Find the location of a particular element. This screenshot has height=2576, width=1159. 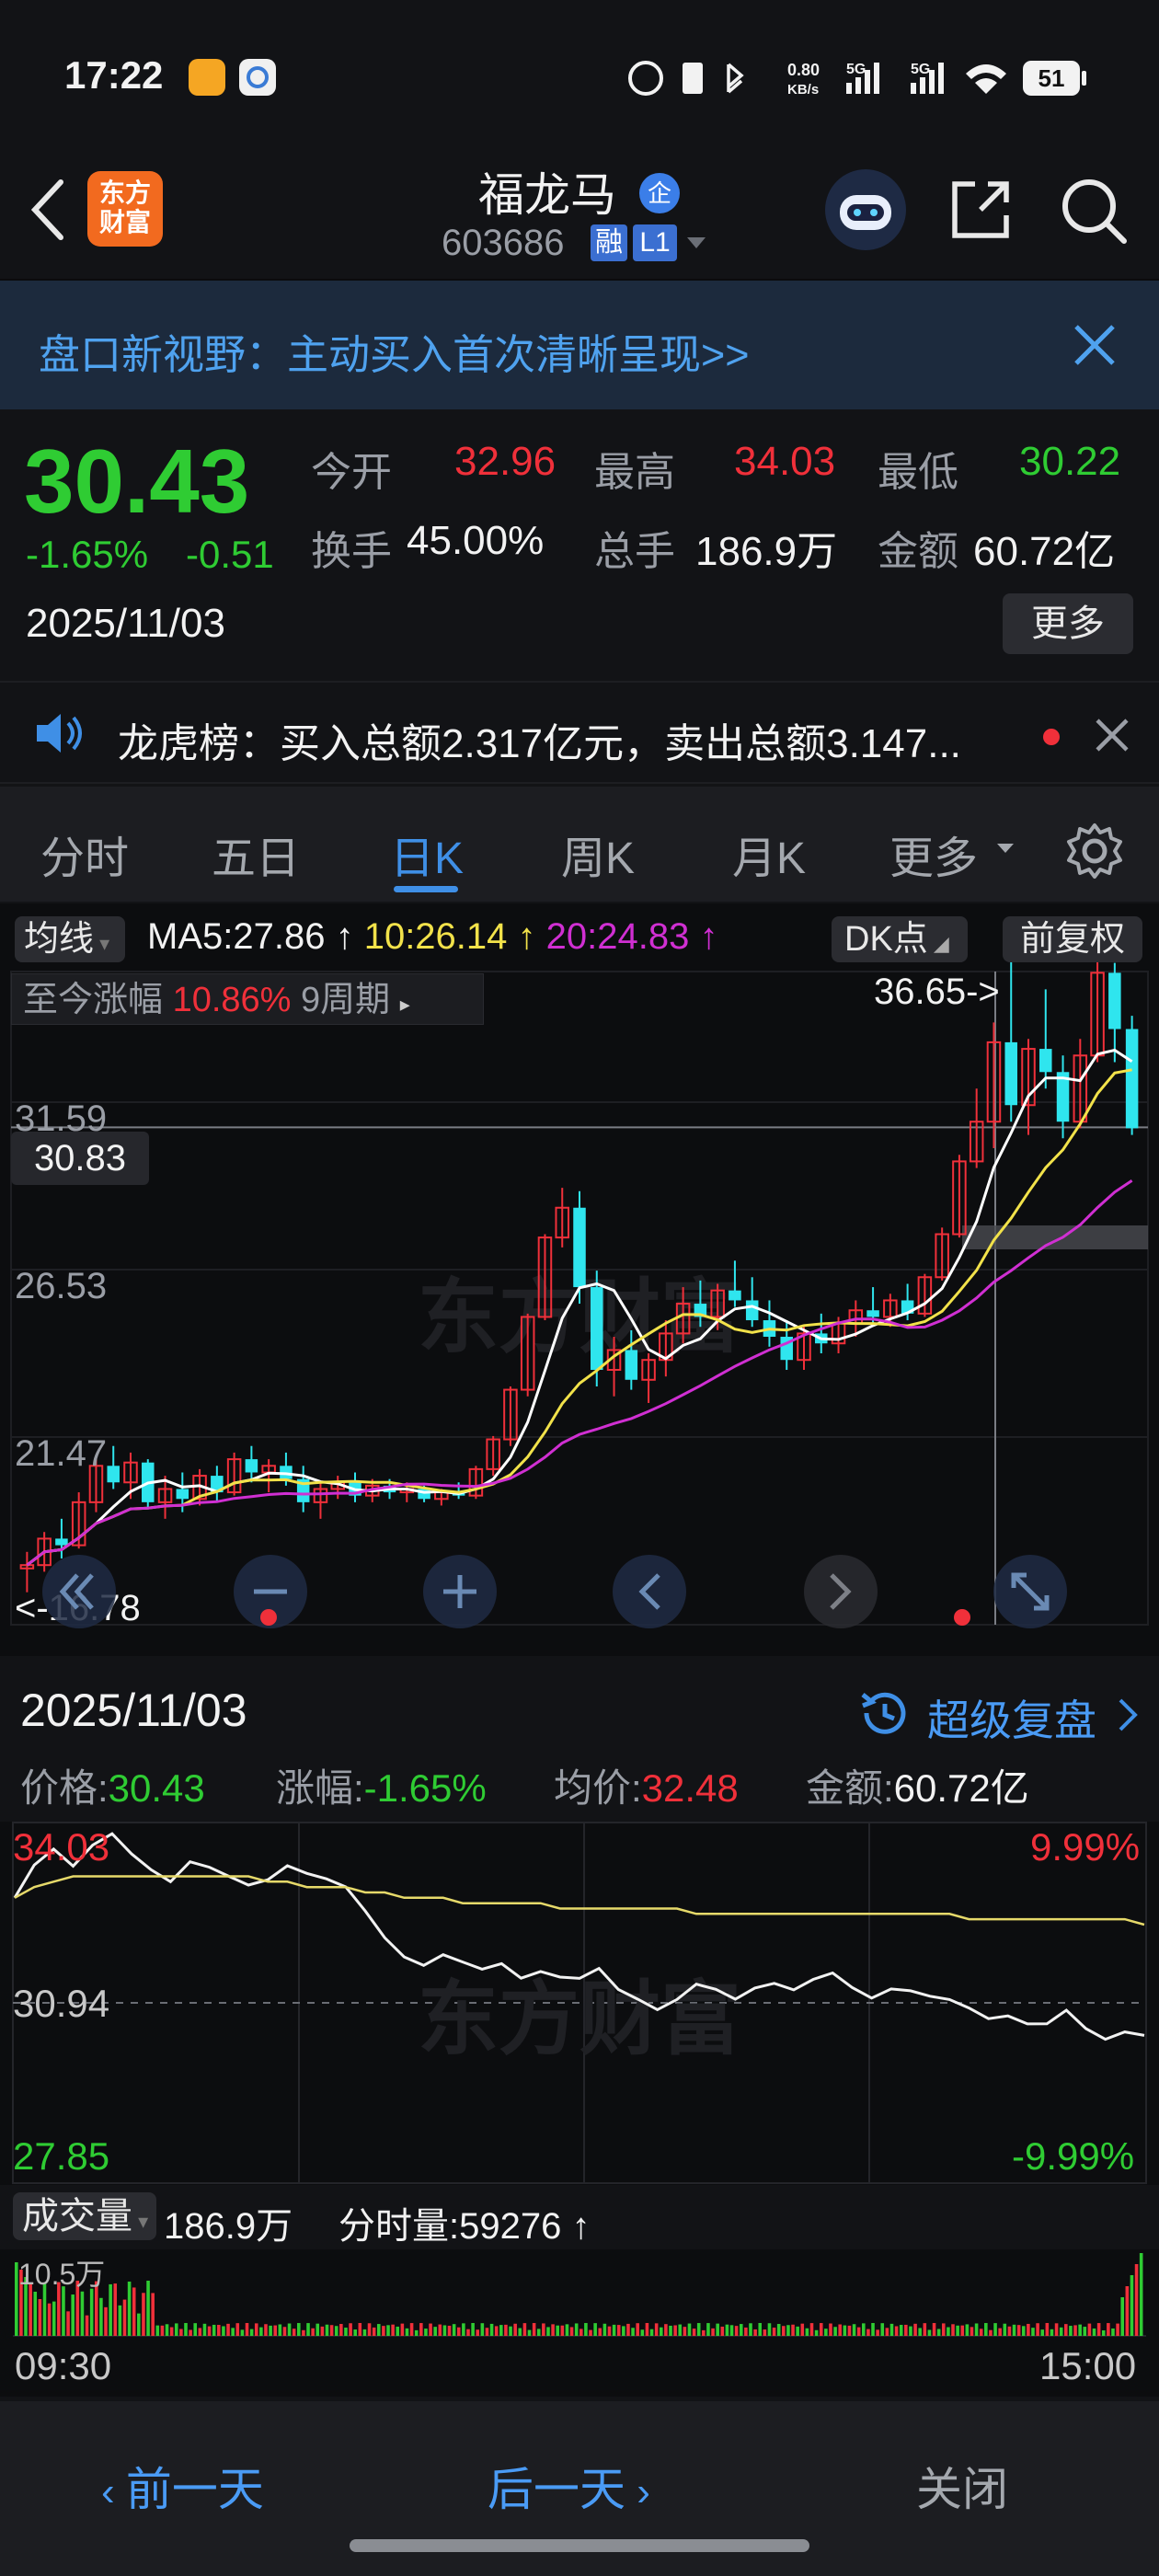

banner-text: 盘口新视野：主动买入首次清晰呈现>> is located at coordinates (394, 351).